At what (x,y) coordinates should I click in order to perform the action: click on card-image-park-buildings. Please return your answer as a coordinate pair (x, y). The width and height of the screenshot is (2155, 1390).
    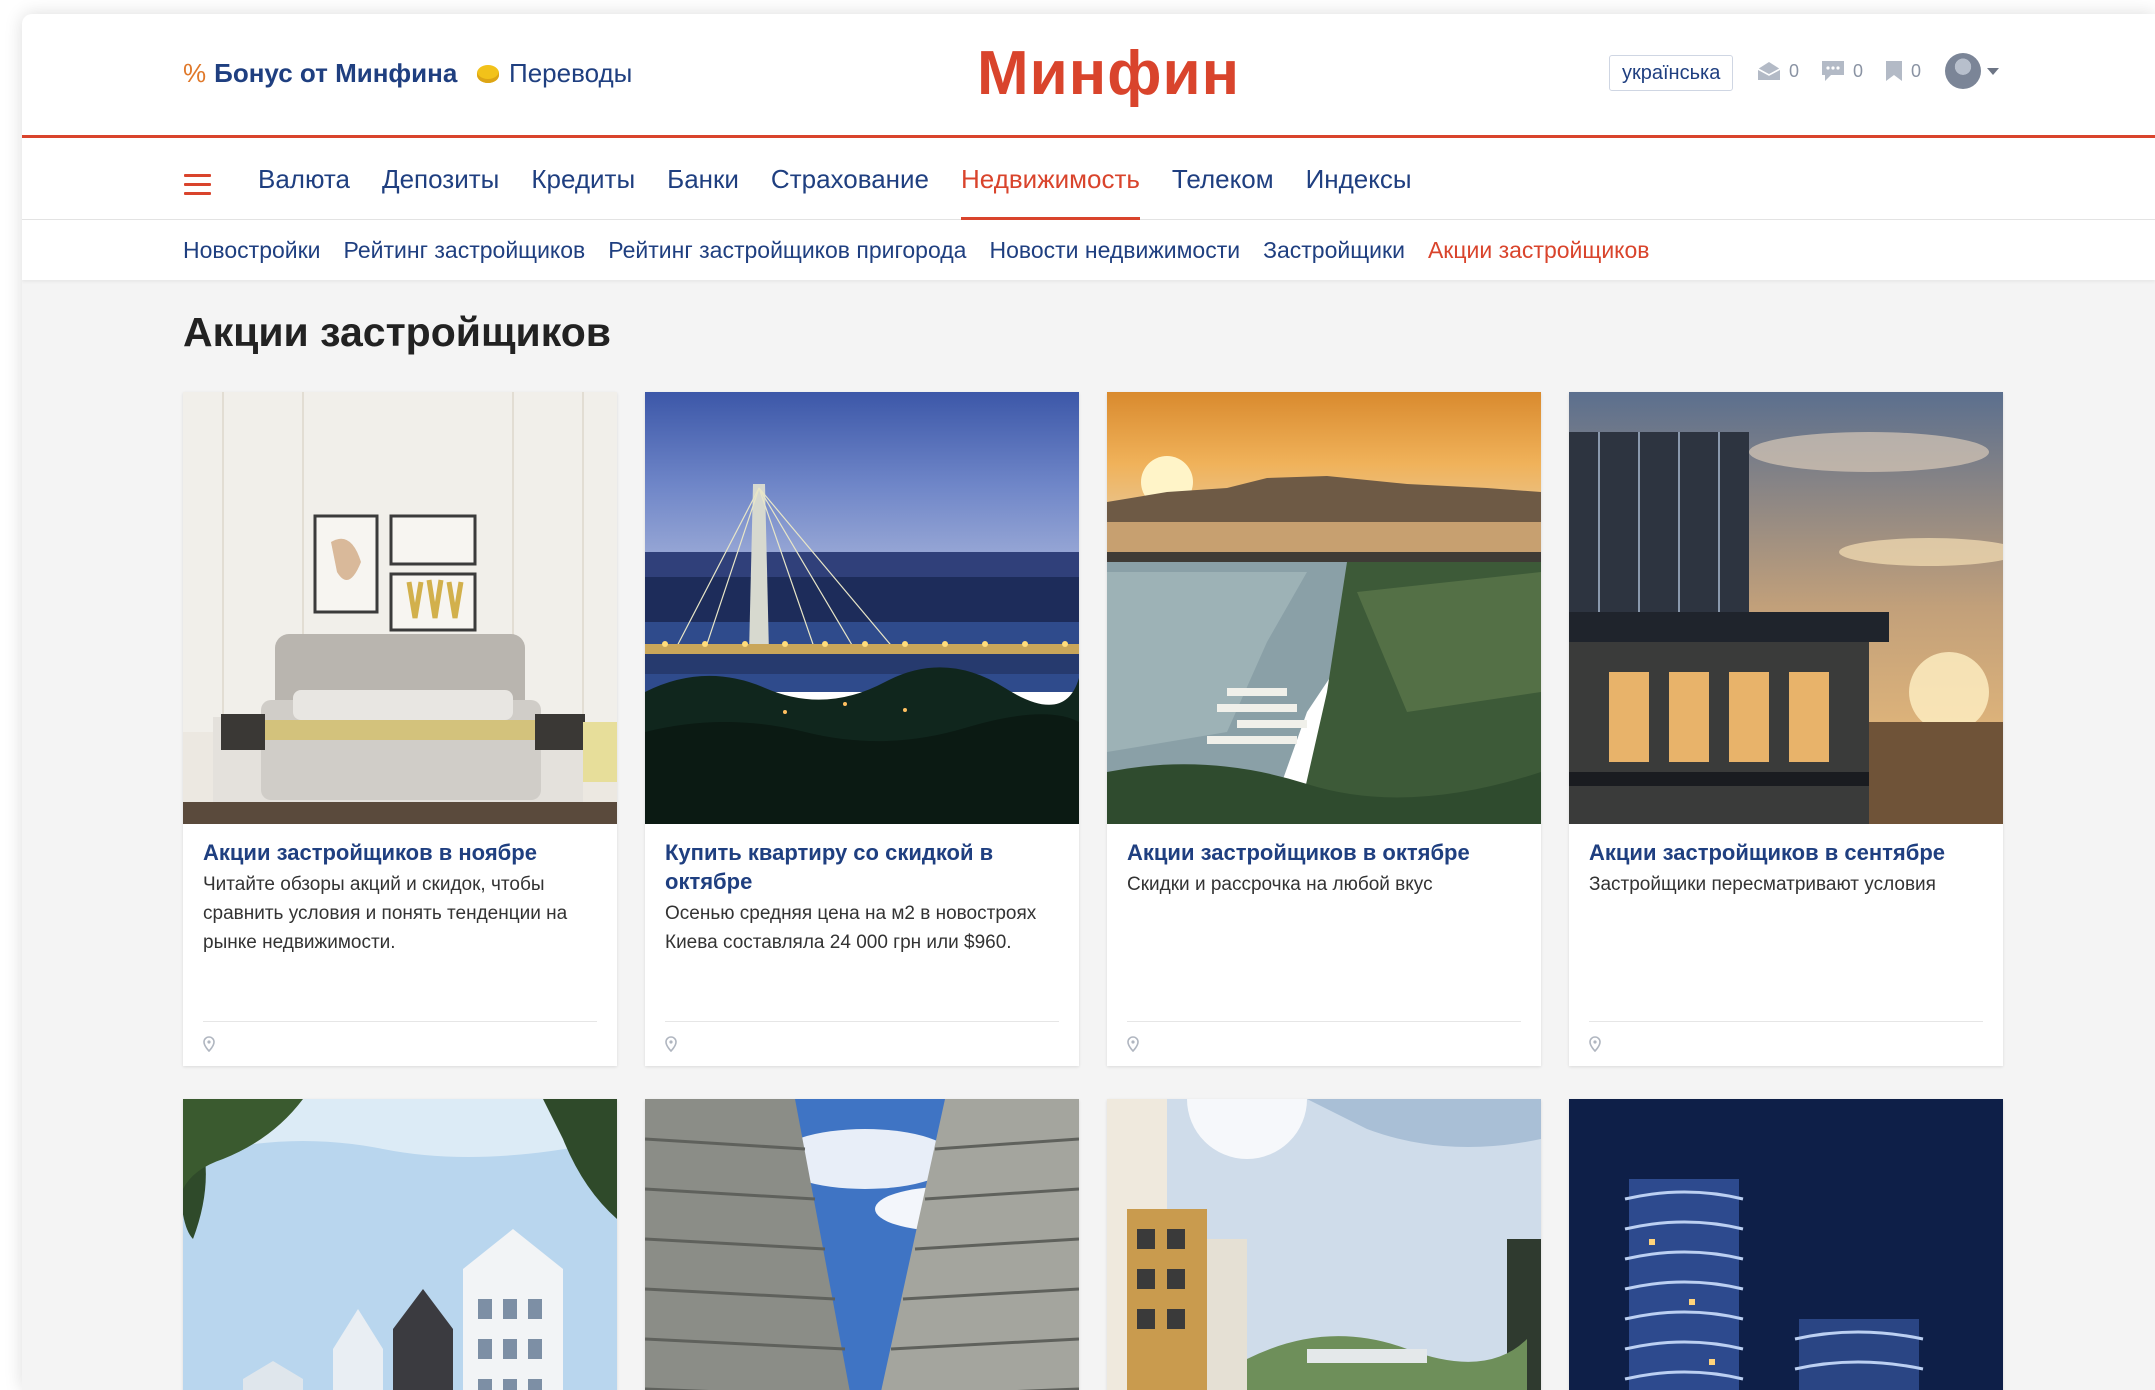
    Looking at the image, I should click on (1324, 1244).